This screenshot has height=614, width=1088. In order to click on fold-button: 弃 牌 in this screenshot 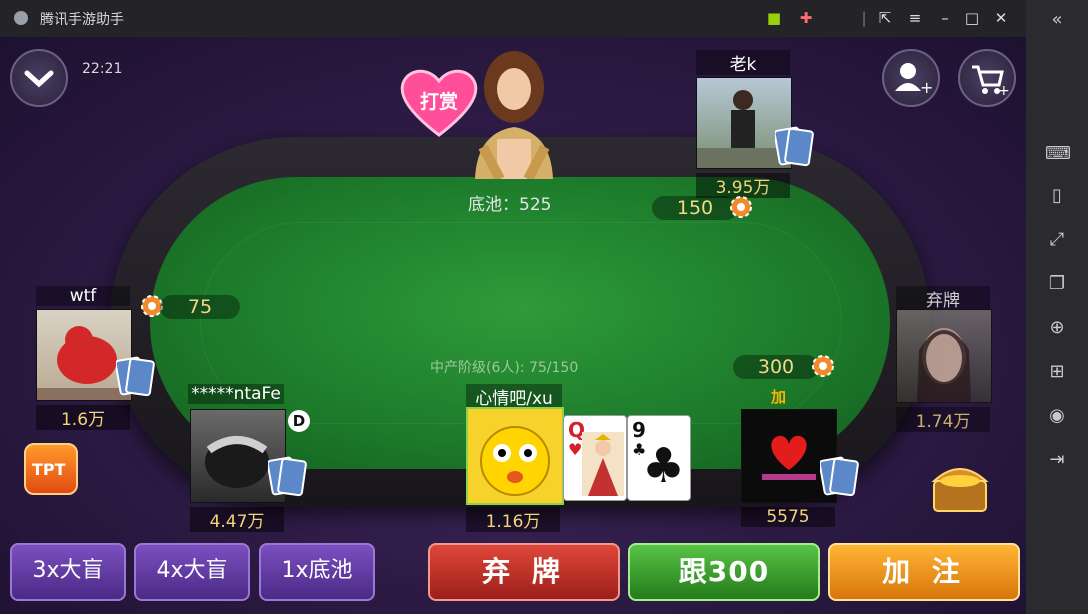, I will do `click(524, 572)`.